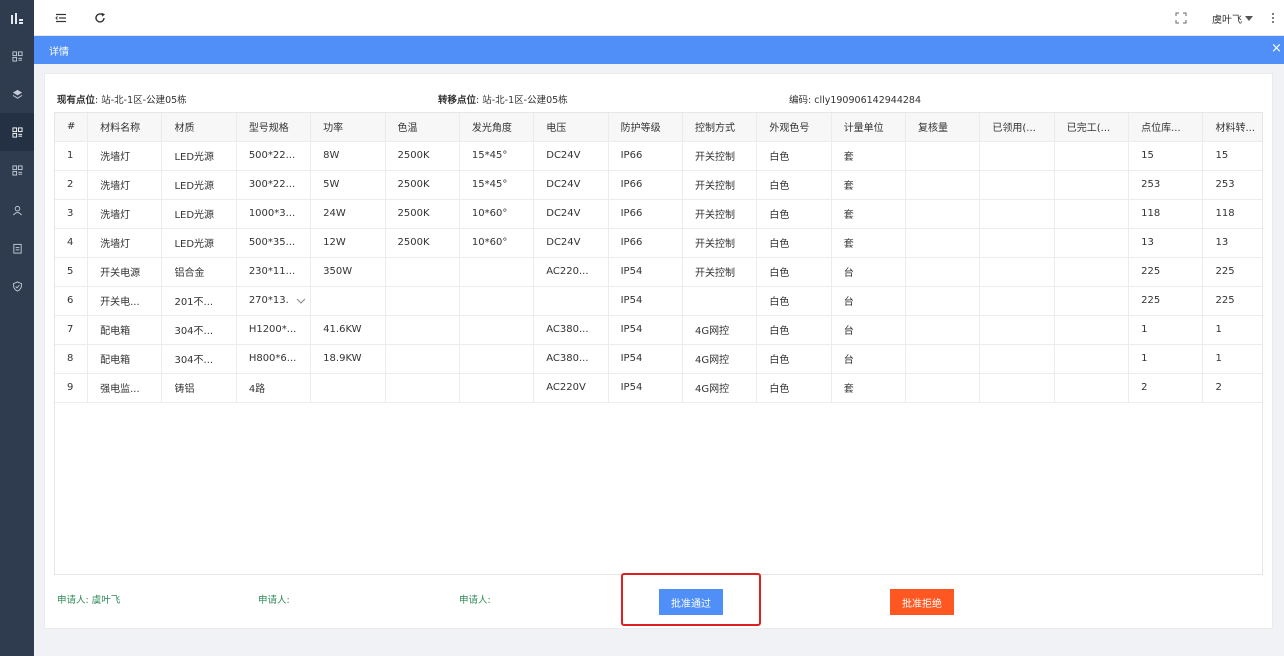 Image resolution: width=1284 pixels, height=656 pixels. I want to click on table-cell: 10*60°, so click(497, 243).